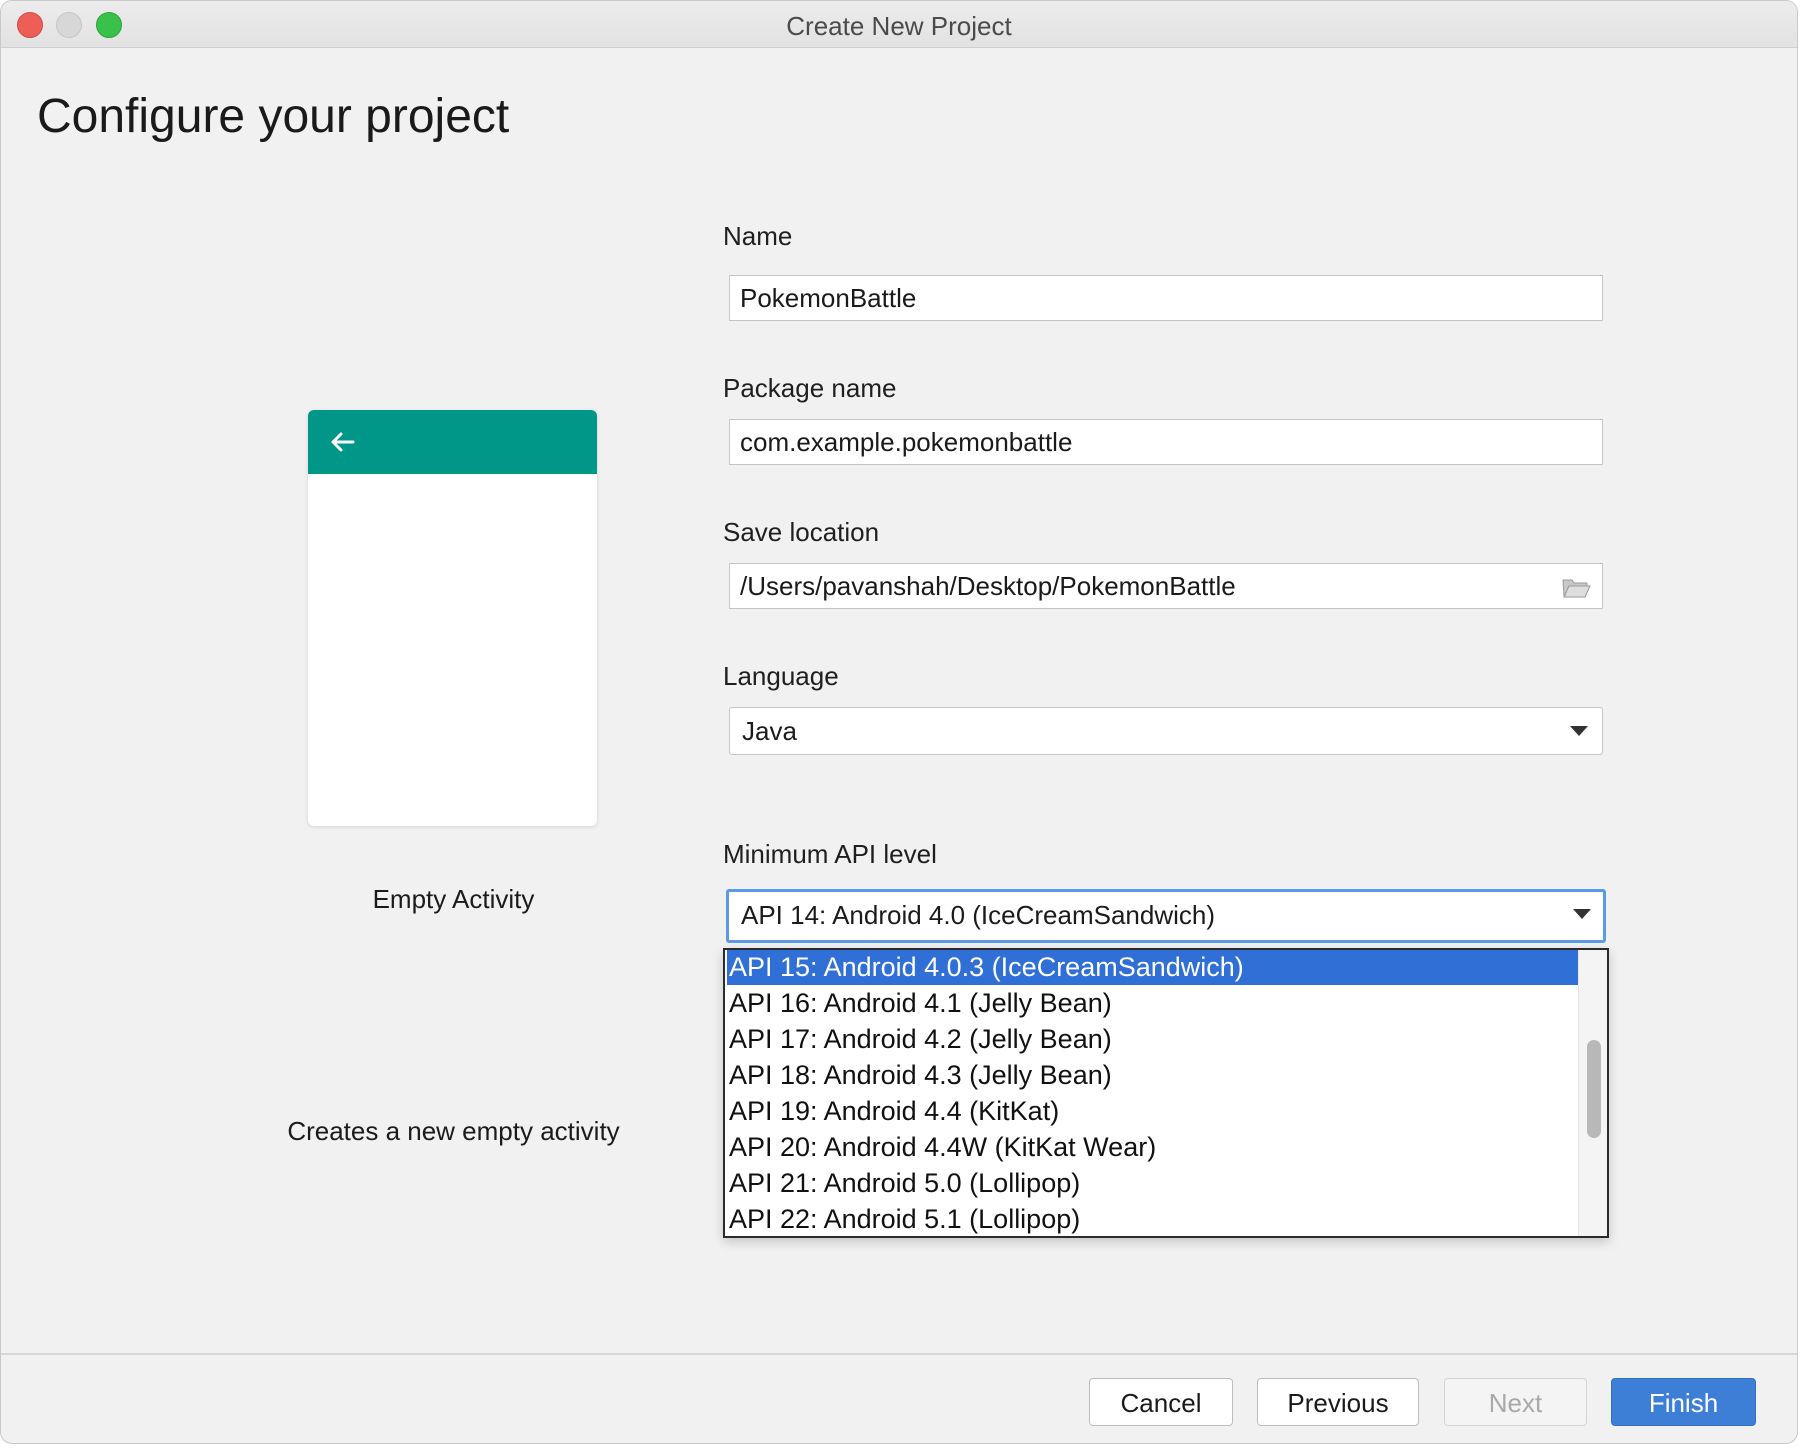  I want to click on cancel-button: Cancel, so click(1161, 1402).